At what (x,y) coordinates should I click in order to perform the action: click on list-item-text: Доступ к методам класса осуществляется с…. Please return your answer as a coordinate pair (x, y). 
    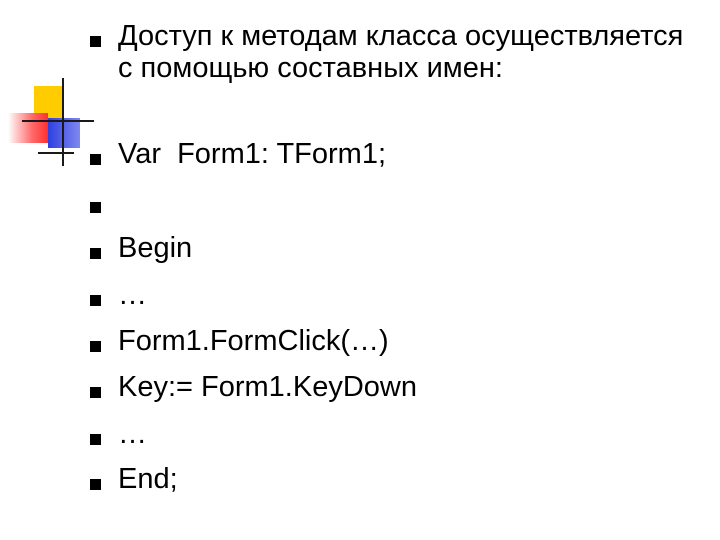
    Looking at the image, I should click on (405, 52).